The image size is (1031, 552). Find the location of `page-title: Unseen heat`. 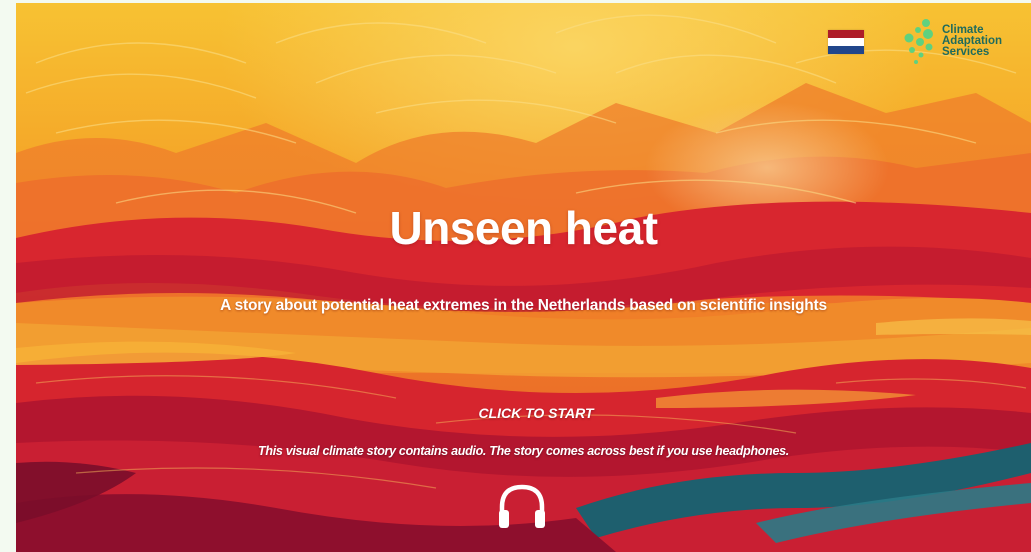

page-title: Unseen heat is located at coordinates (523, 228).